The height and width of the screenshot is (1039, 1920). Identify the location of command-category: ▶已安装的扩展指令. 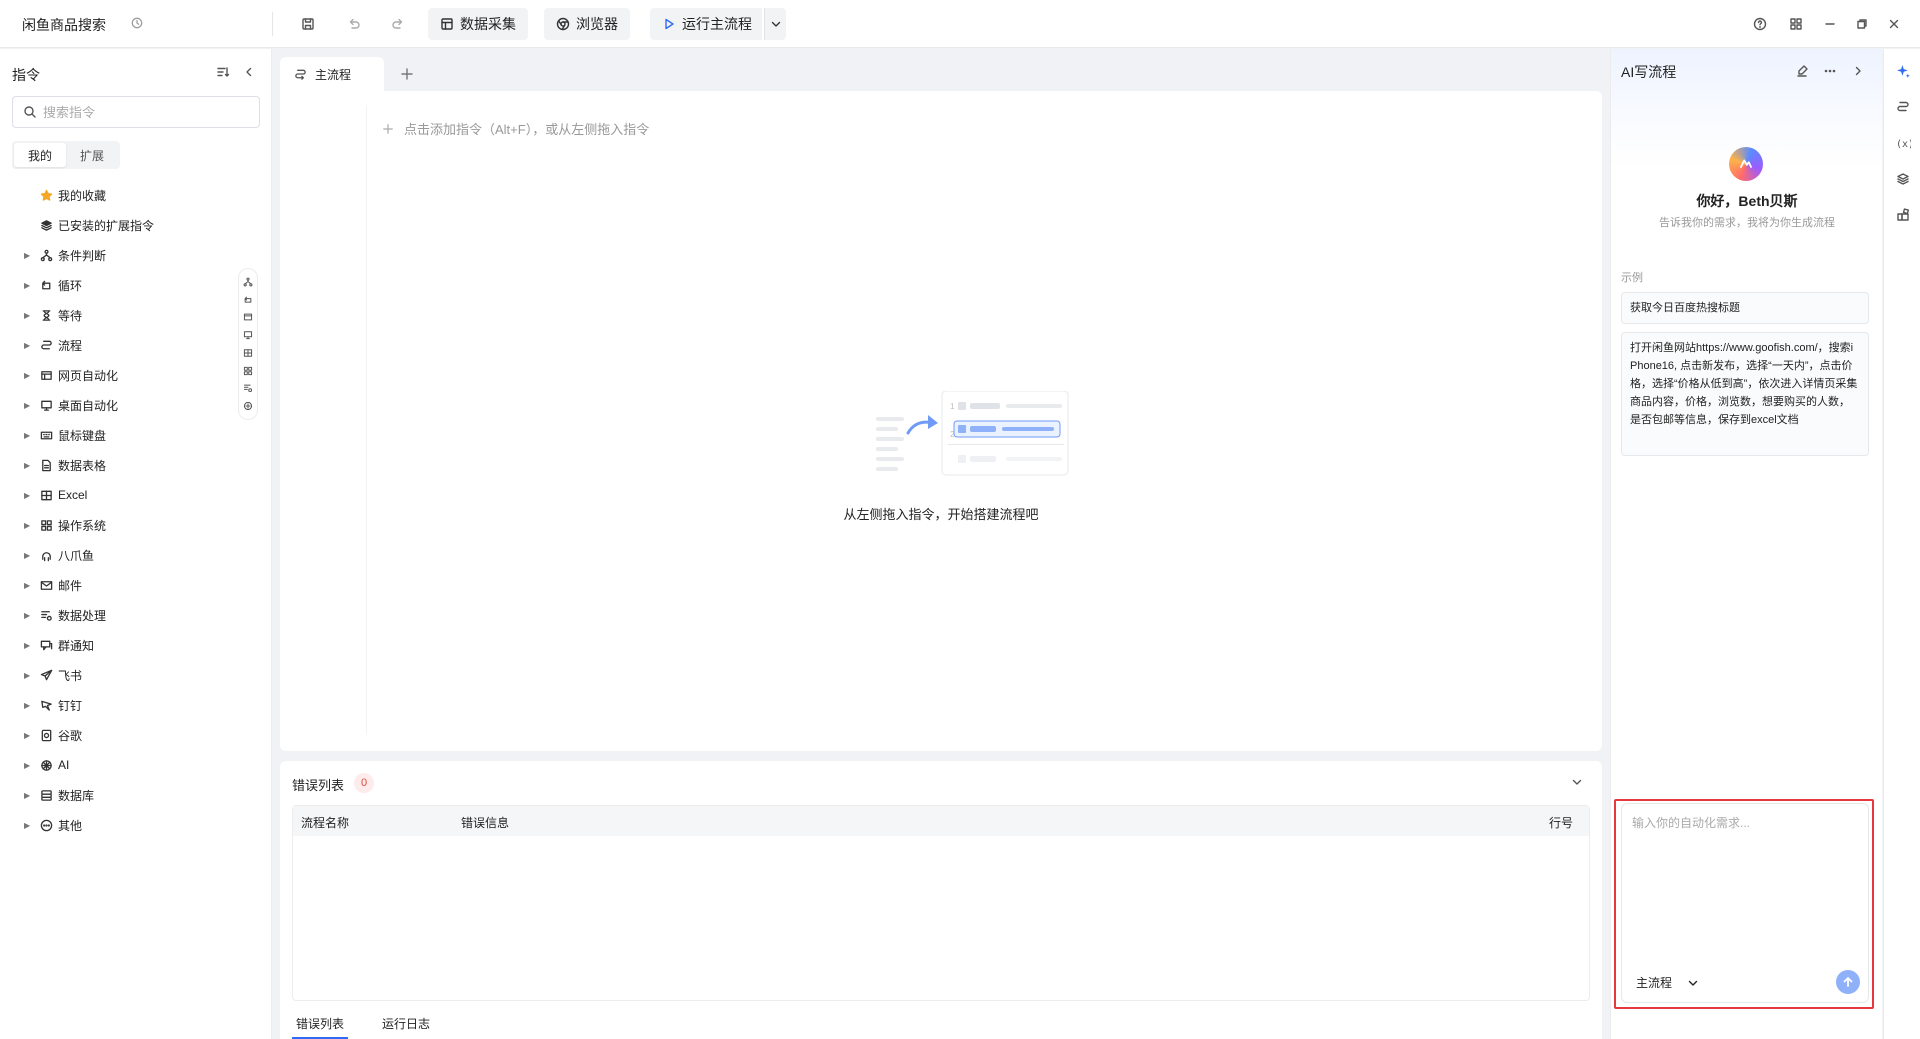
(120, 225).